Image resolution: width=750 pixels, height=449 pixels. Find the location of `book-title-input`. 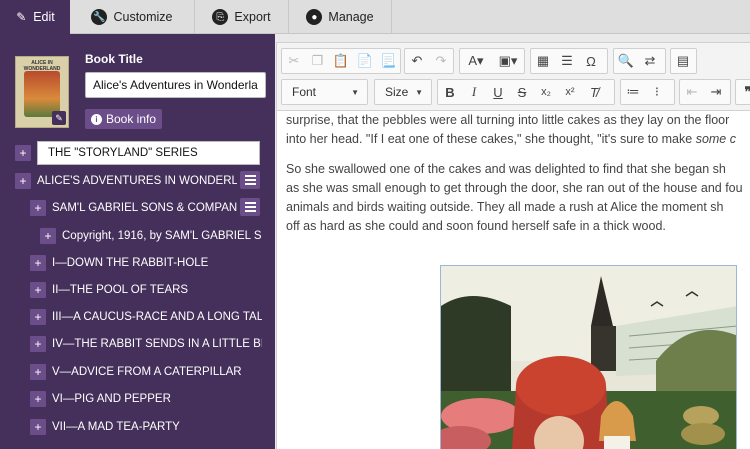

book-title-input is located at coordinates (175, 85).